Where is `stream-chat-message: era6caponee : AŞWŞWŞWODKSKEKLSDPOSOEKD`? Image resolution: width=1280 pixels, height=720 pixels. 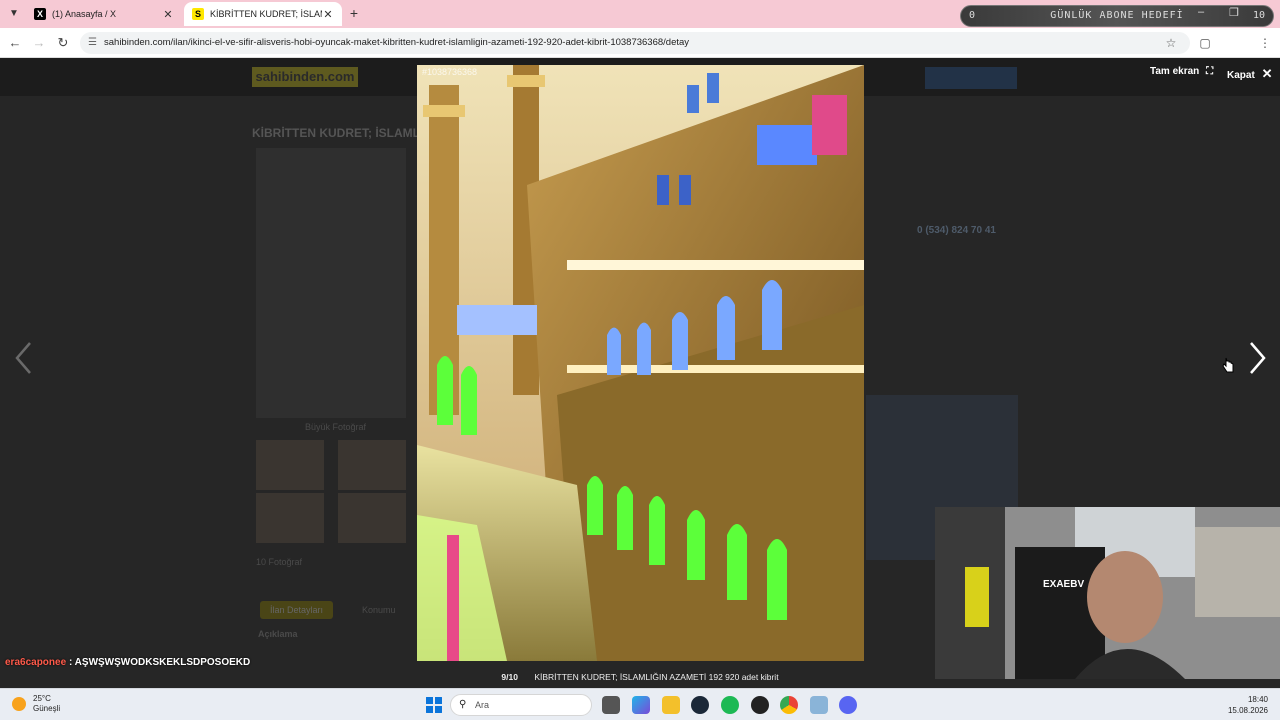
stream-chat-message: era6caponee : AŞWŞWŞWODKSKEKLSDPOSOEKD is located at coordinates (127, 662).